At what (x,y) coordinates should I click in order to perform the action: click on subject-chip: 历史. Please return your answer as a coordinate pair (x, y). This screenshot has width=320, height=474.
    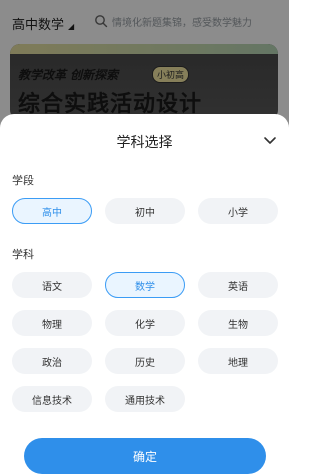
    Looking at the image, I should click on (145, 361).